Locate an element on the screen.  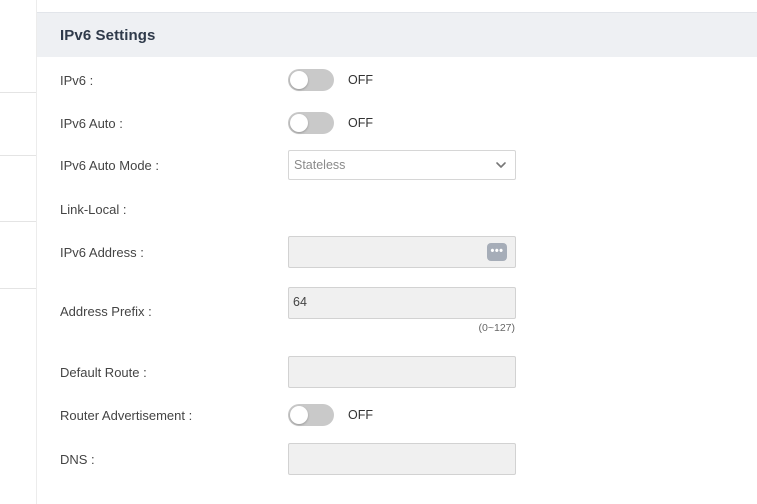
ipv6-auto-label: IPv6 Auto : is located at coordinates (91, 123).